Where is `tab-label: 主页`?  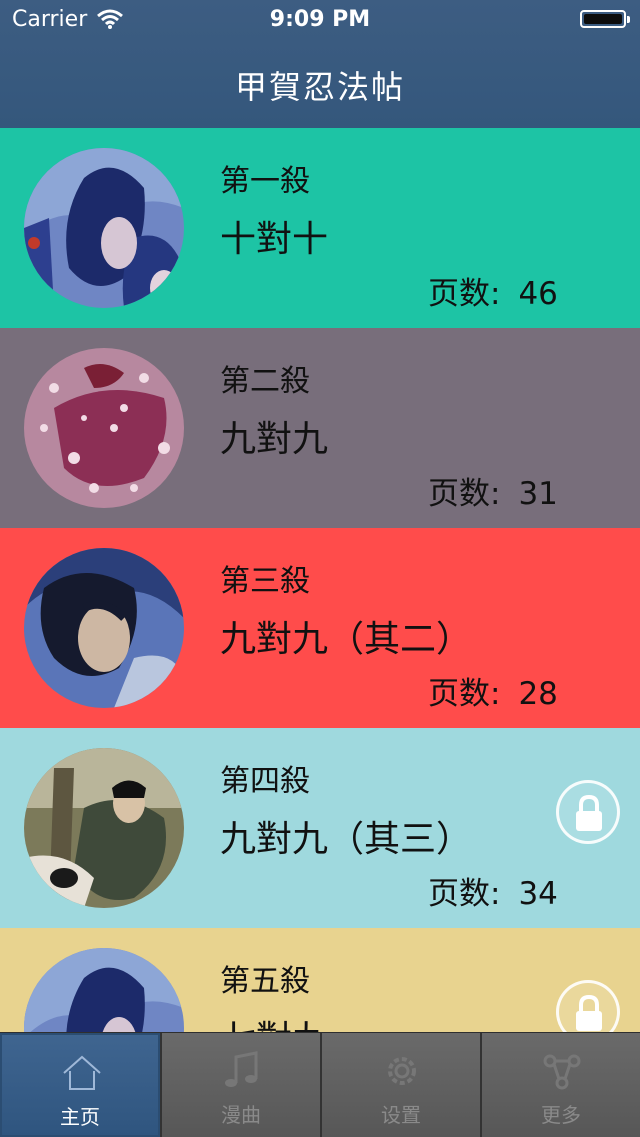
tab-label: 主页 is located at coordinates (80, 1117).